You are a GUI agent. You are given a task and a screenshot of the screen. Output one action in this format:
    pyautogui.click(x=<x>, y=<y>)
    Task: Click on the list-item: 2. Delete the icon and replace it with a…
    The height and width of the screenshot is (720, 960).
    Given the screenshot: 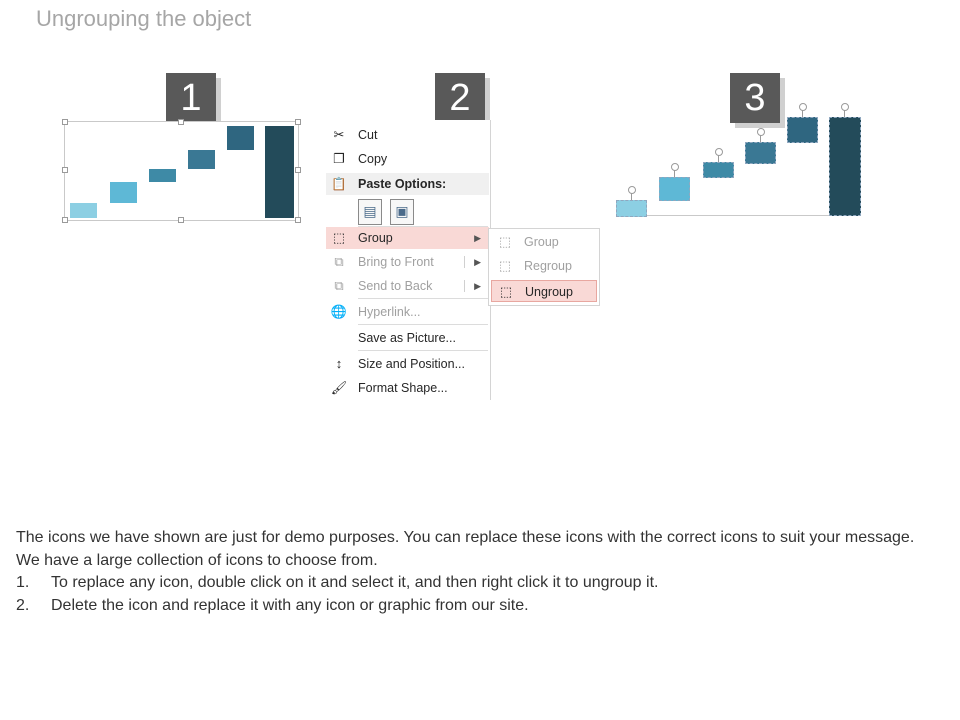 What is the action you would take?
    pyautogui.click(x=272, y=605)
    